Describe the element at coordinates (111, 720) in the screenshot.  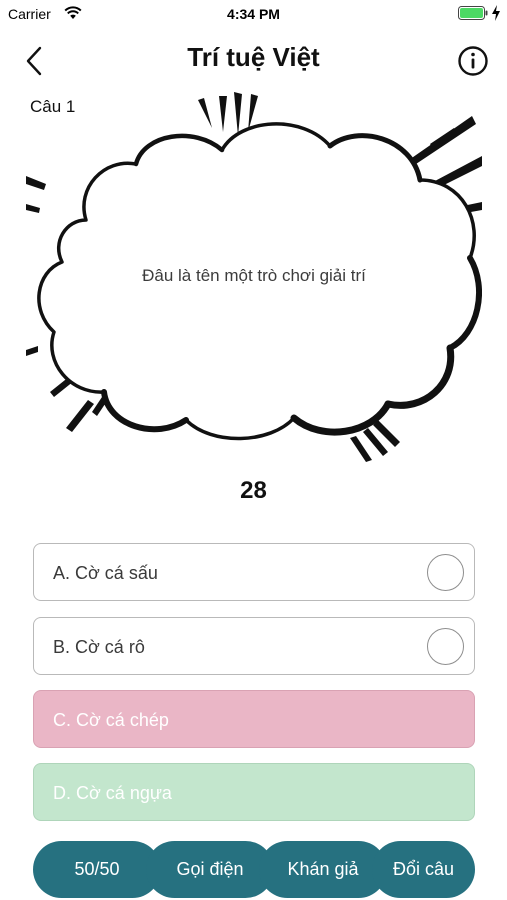
I see `answer-label: C. Cờ cá chép` at that location.